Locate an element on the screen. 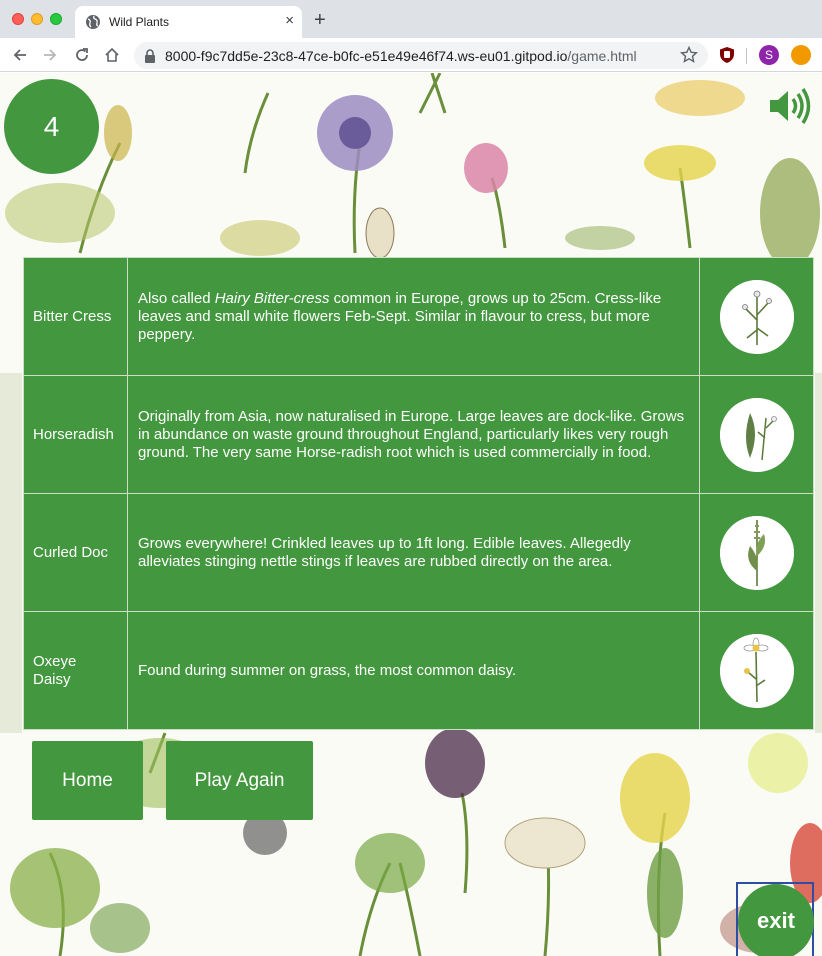 The image size is (822, 956). description-italic-text: Hairy Bitter-cress is located at coordinates (272, 298).